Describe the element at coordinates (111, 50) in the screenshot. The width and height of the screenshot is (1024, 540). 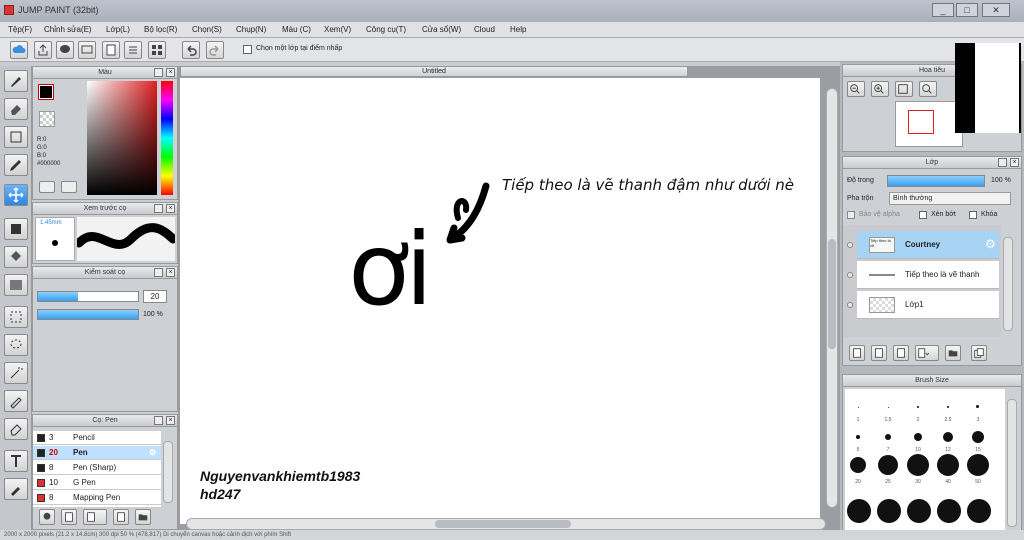
I see `page-button` at that location.